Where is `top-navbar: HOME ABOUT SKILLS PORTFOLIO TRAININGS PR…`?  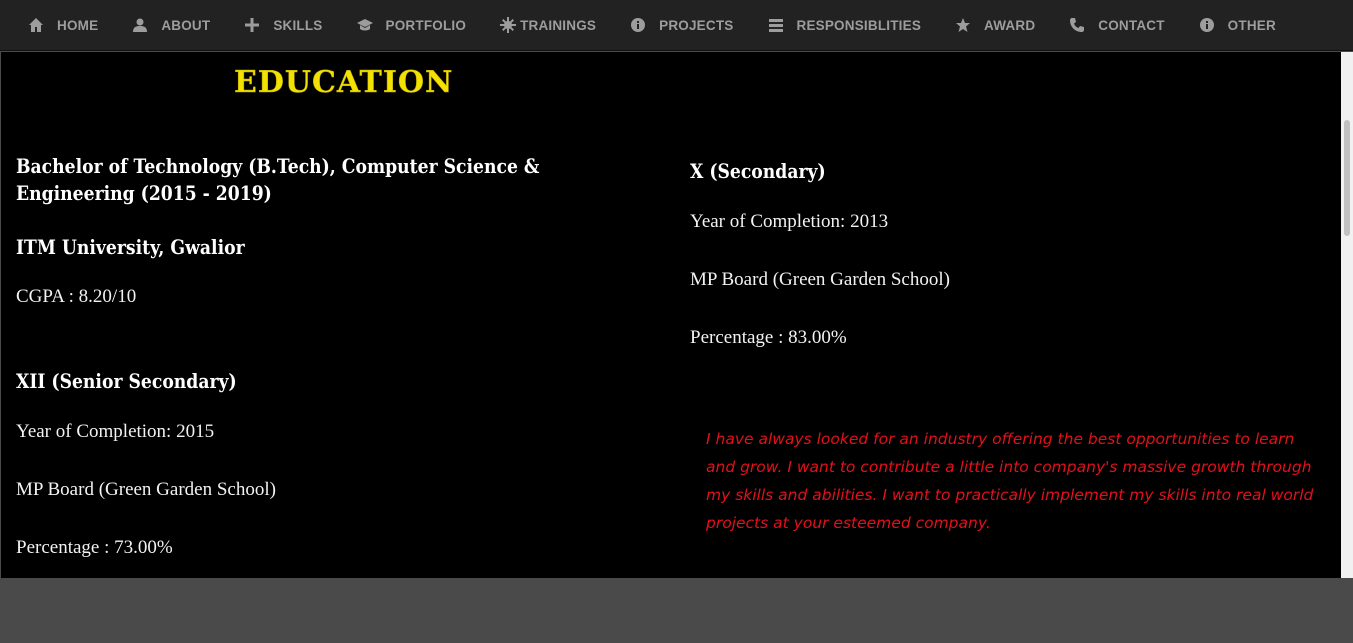 top-navbar: HOME ABOUT SKILLS PORTFOLIO TRAININGS PR… is located at coordinates (676, 25).